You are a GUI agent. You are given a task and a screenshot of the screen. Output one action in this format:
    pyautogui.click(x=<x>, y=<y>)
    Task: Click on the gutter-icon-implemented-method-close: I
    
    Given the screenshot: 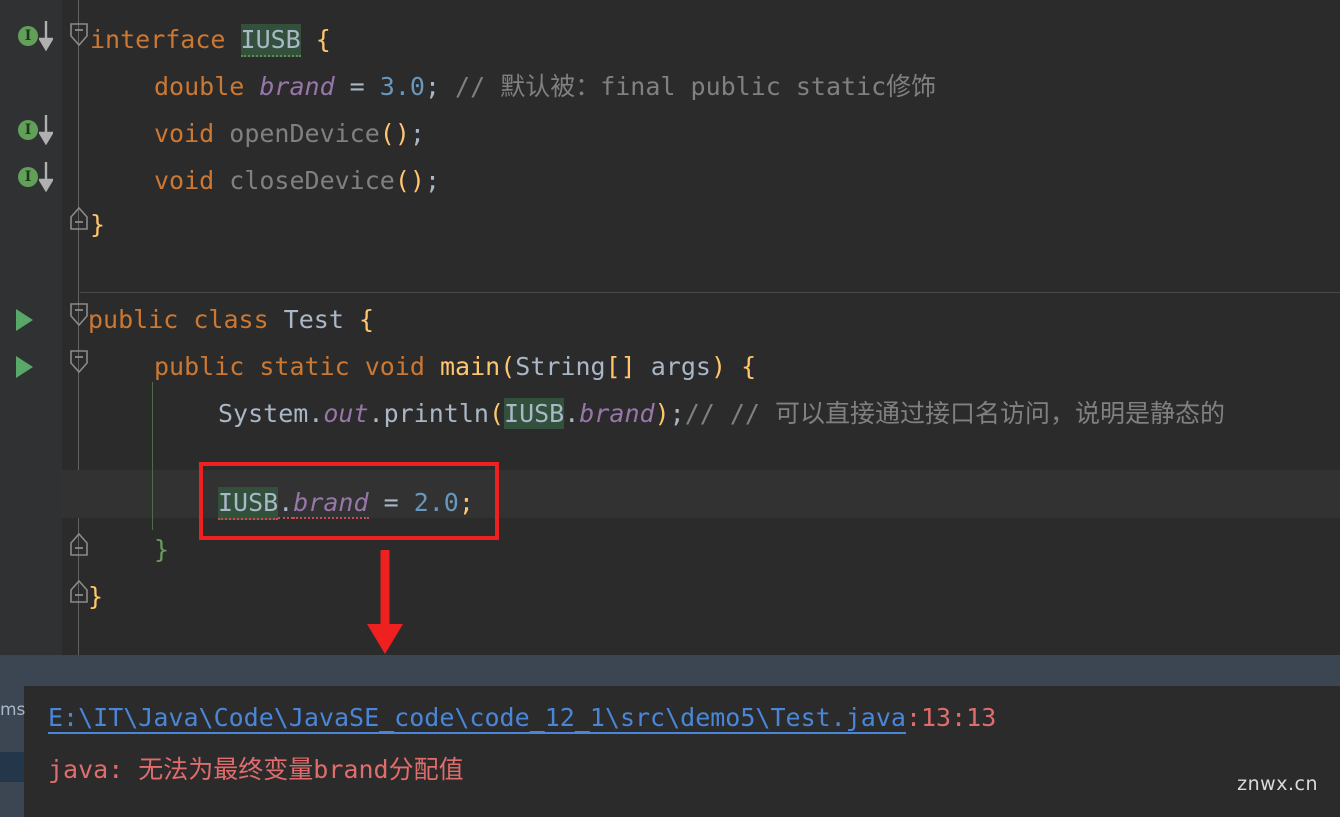 What is the action you would take?
    pyautogui.click(x=35, y=177)
    